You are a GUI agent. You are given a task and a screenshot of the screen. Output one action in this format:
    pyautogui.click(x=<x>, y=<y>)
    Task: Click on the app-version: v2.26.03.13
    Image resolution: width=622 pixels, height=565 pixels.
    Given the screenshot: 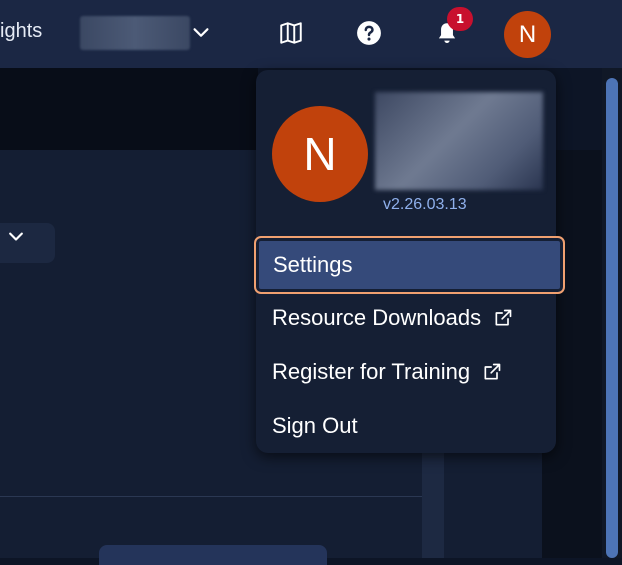 What is the action you would take?
    pyautogui.click(x=425, y=204)
    